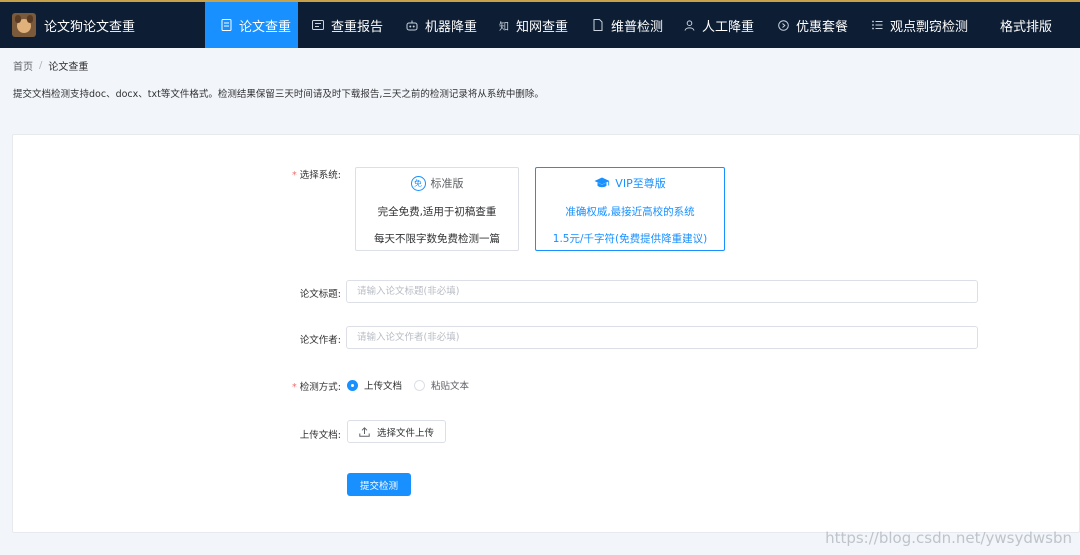 The height and width of the screenshot is (555, 1080). Describe the element at coordinates (316, 387) in the screenshot. I see `method-label: * 检测方式:` at that location.